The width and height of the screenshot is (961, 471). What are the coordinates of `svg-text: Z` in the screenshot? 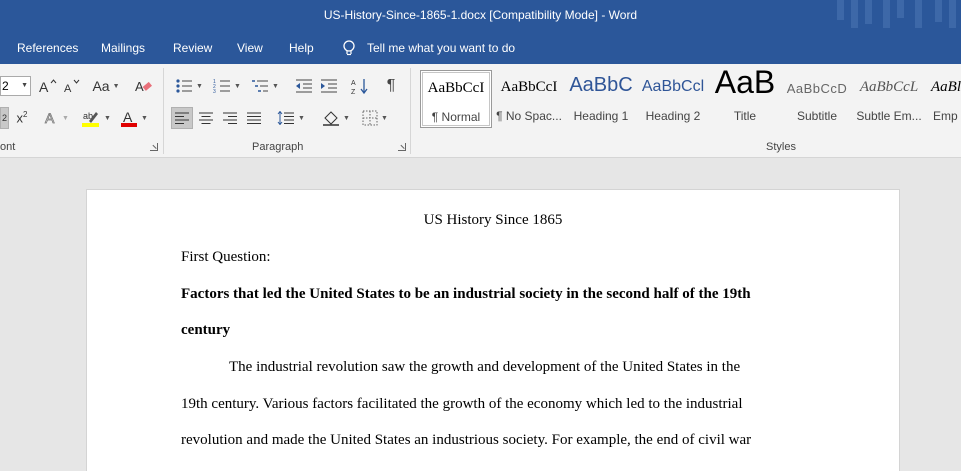 It's located at (353, 92).